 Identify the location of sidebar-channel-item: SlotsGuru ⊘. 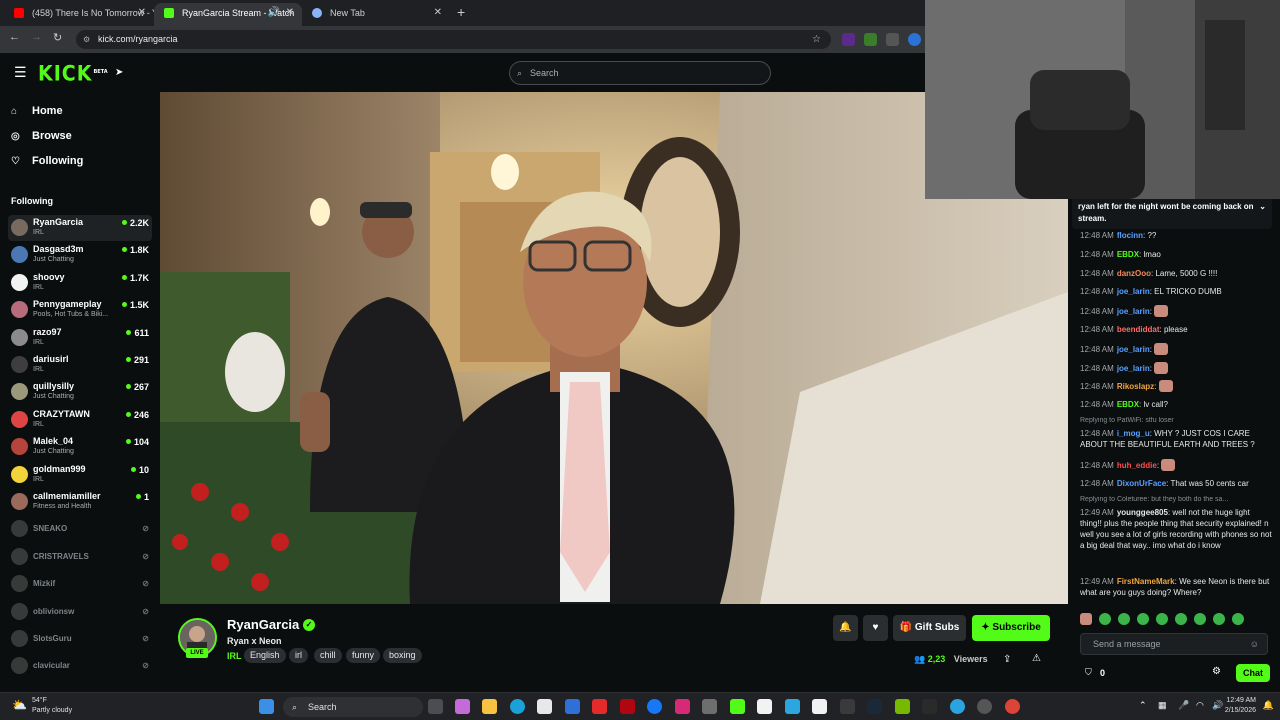
(80, 639).